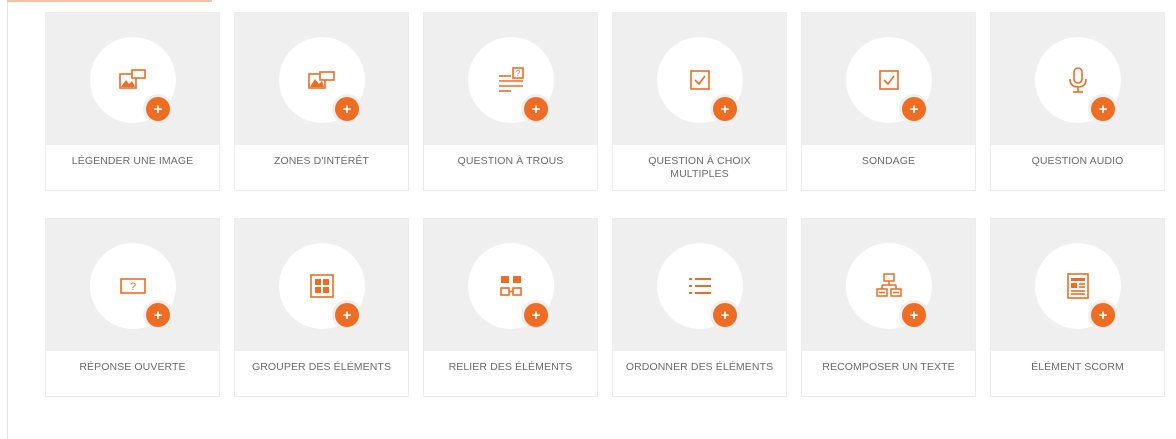 This screenshot has width=1176, height=439. I want to click on tile-label: ÉLÉMENT SCORM, so click(1077, 367).